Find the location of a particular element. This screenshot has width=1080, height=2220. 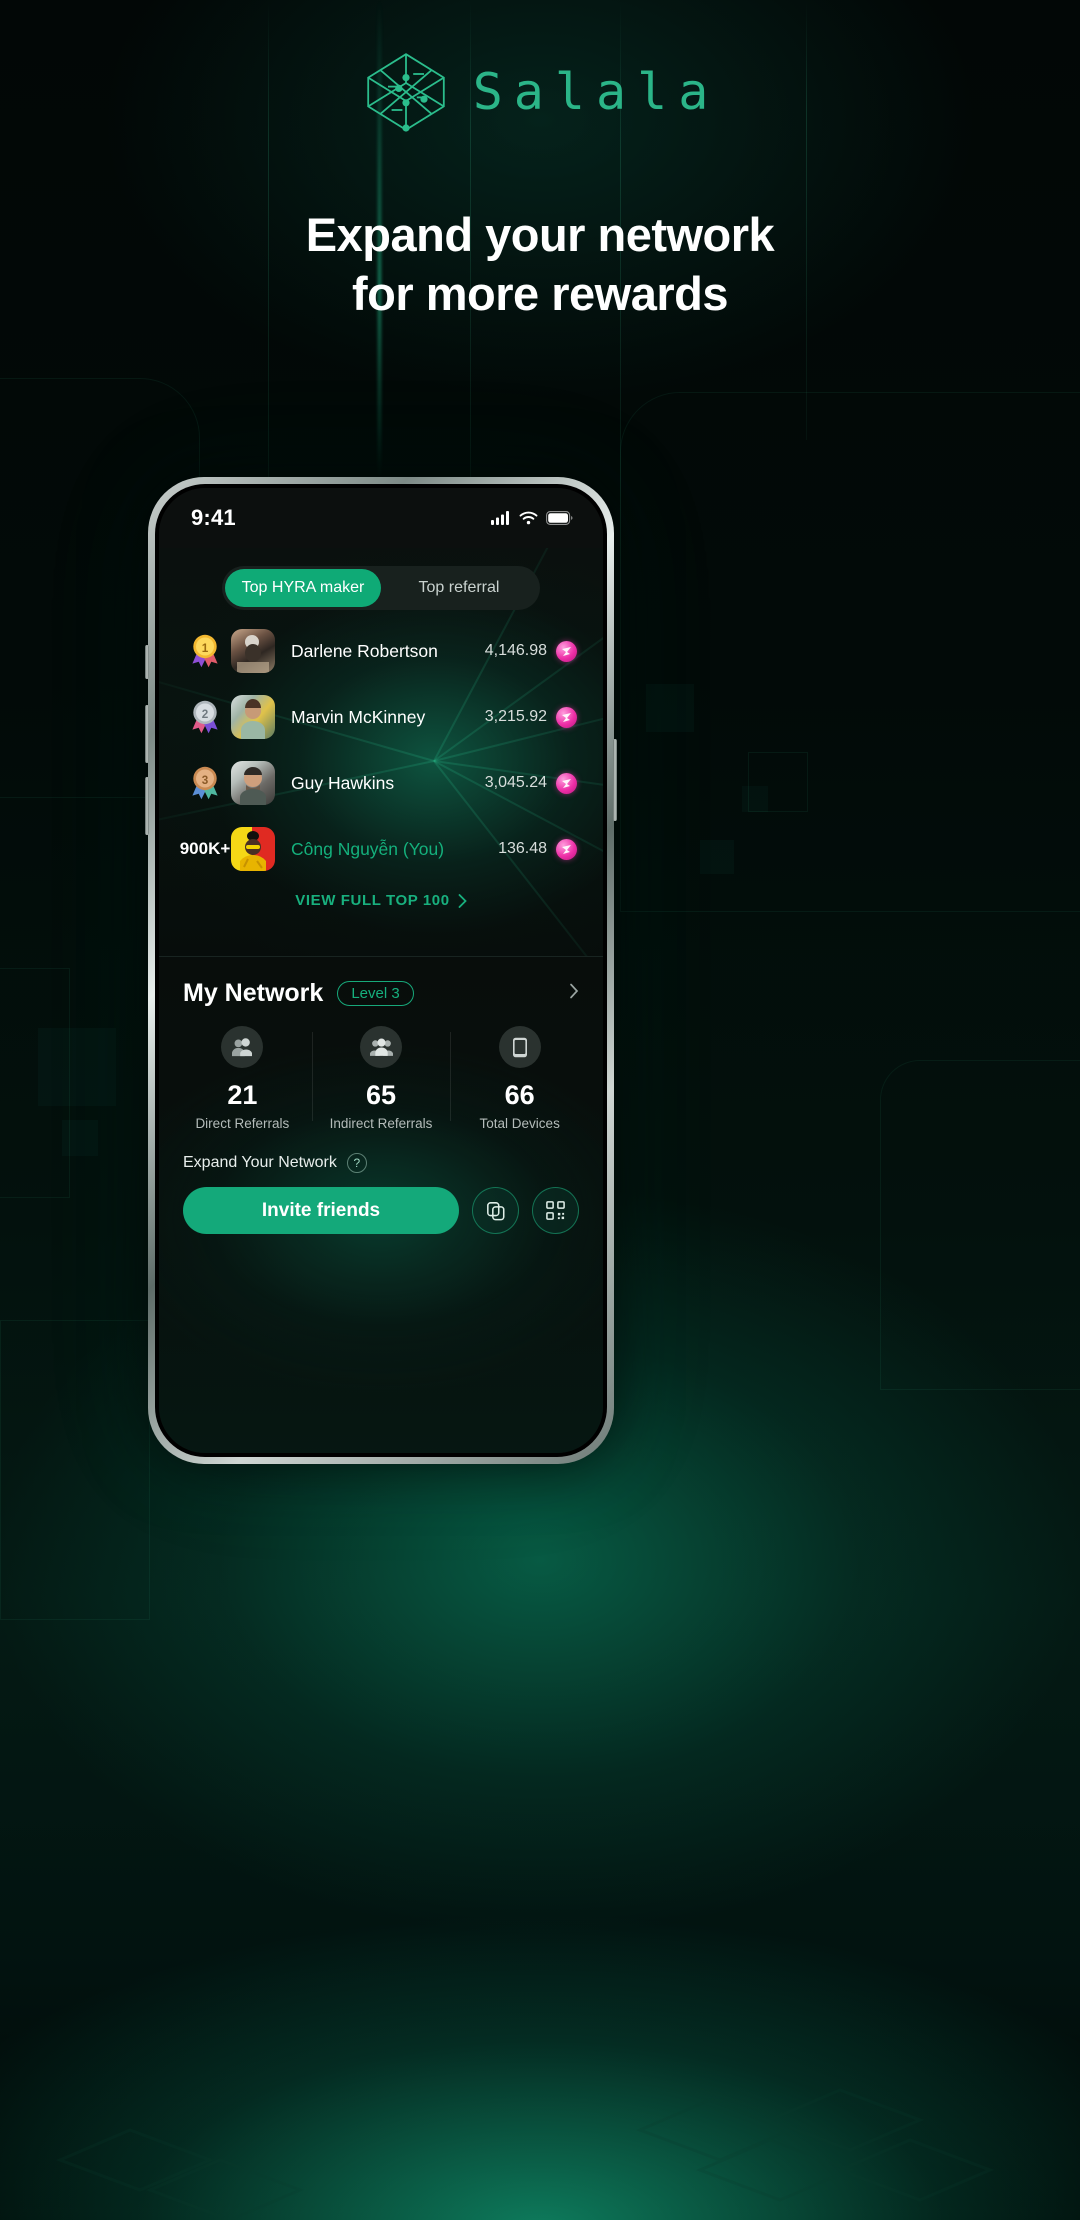

stat-value: 66 is located at coordinates (519, 1095).